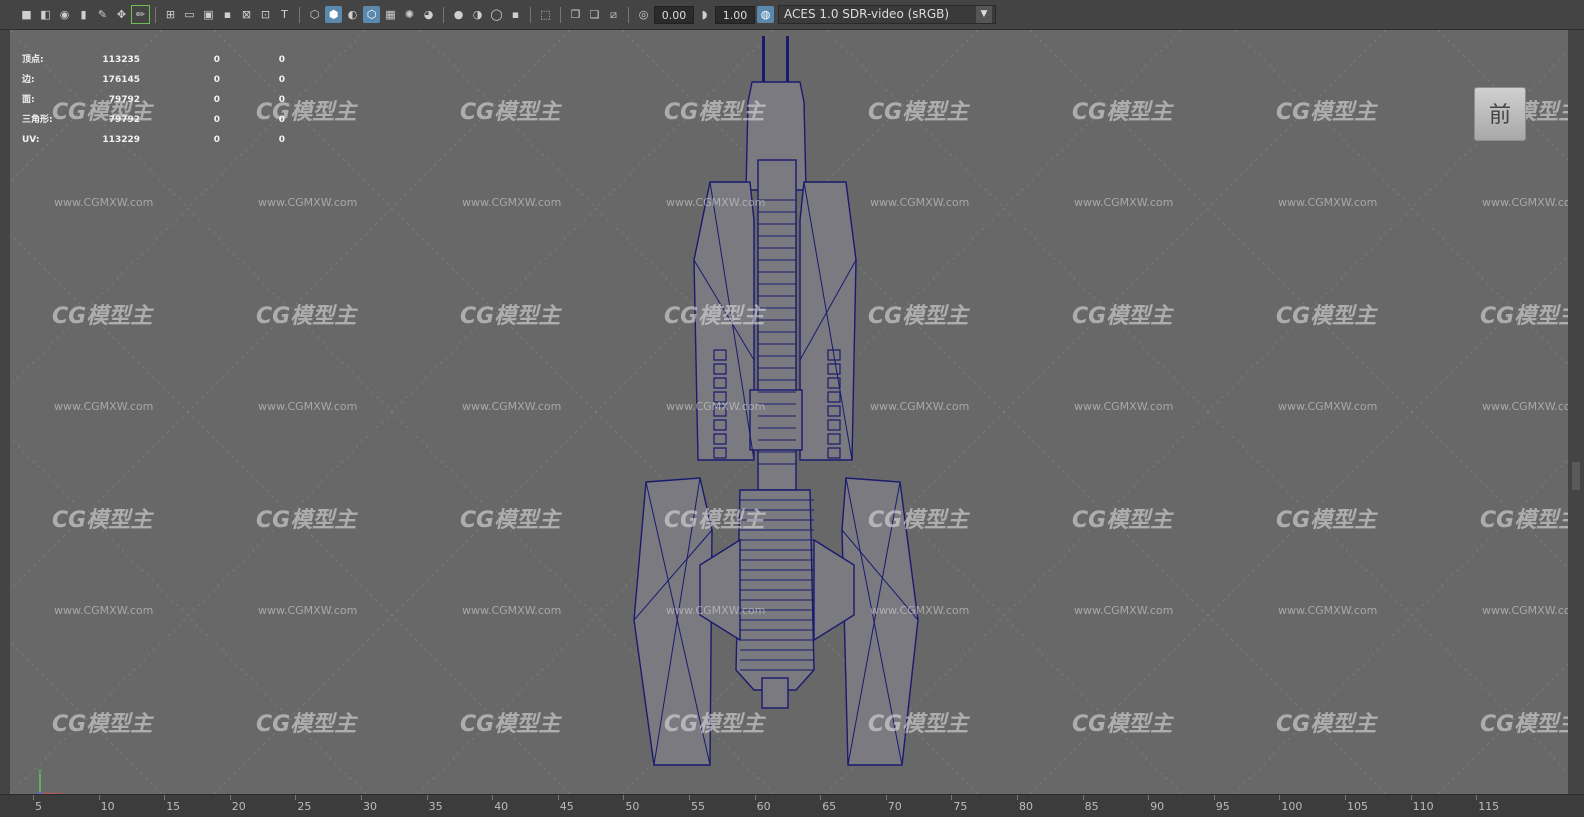 The image size is (1584, 817). What do you see at coordinates (140, 14) in the screenshot?
I see `pencil-draw-icon: ✏` at bounding box center [140, 14].